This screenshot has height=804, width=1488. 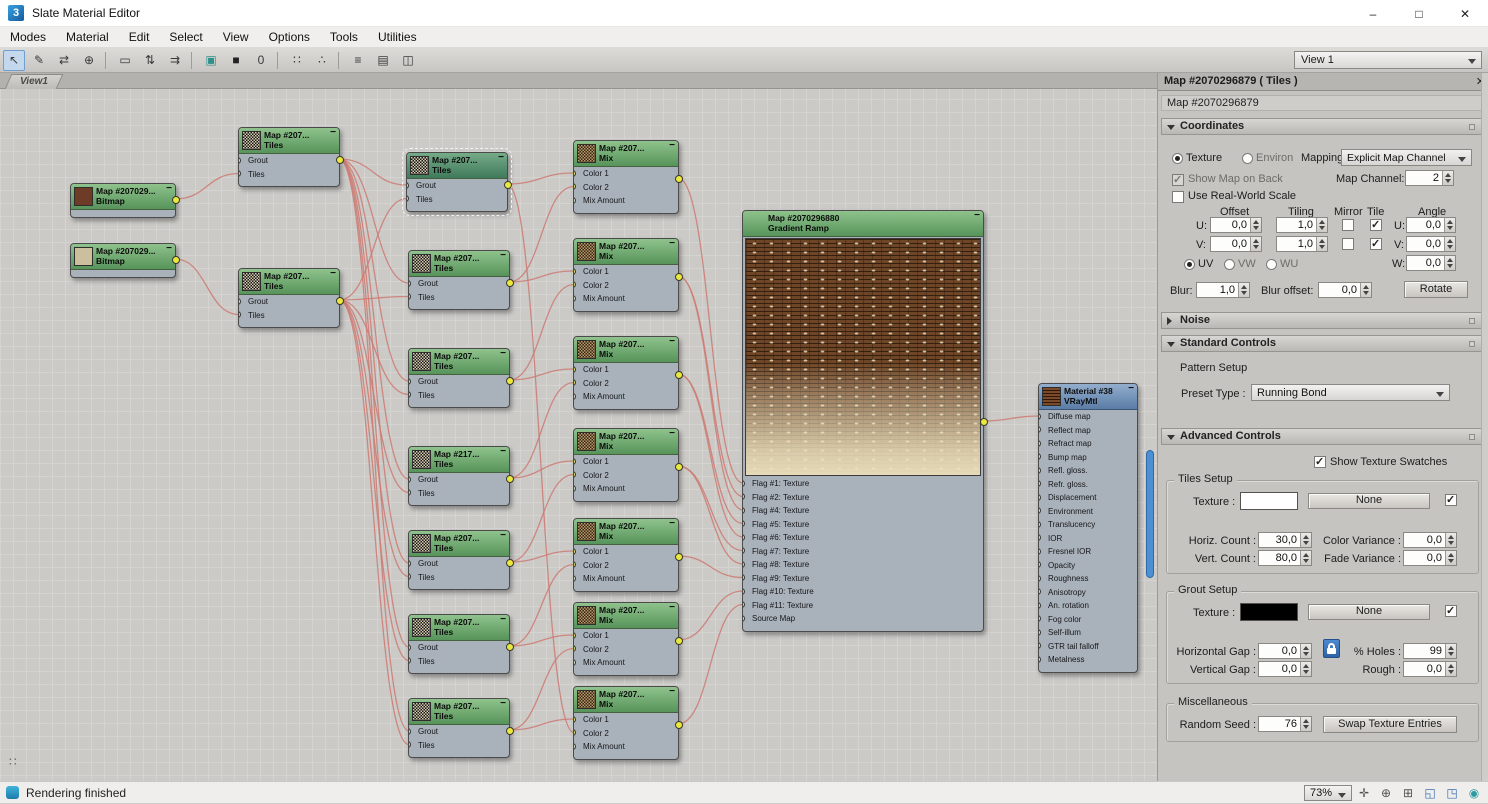 I want to click on maximize-button: □, so click(x=1419, y=13).